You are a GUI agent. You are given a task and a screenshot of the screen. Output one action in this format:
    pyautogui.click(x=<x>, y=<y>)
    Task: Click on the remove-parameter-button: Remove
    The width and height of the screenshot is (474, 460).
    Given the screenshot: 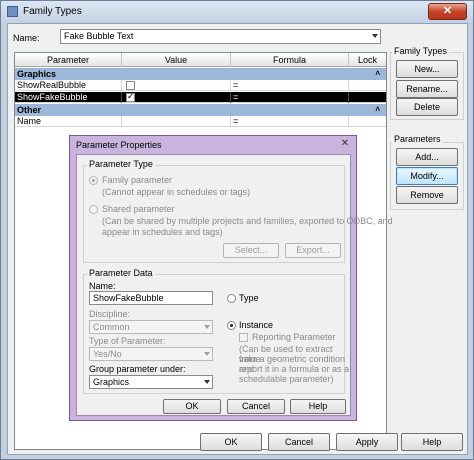 What is the action you would take?
    pyautogui.click(x=427, y=195)
    